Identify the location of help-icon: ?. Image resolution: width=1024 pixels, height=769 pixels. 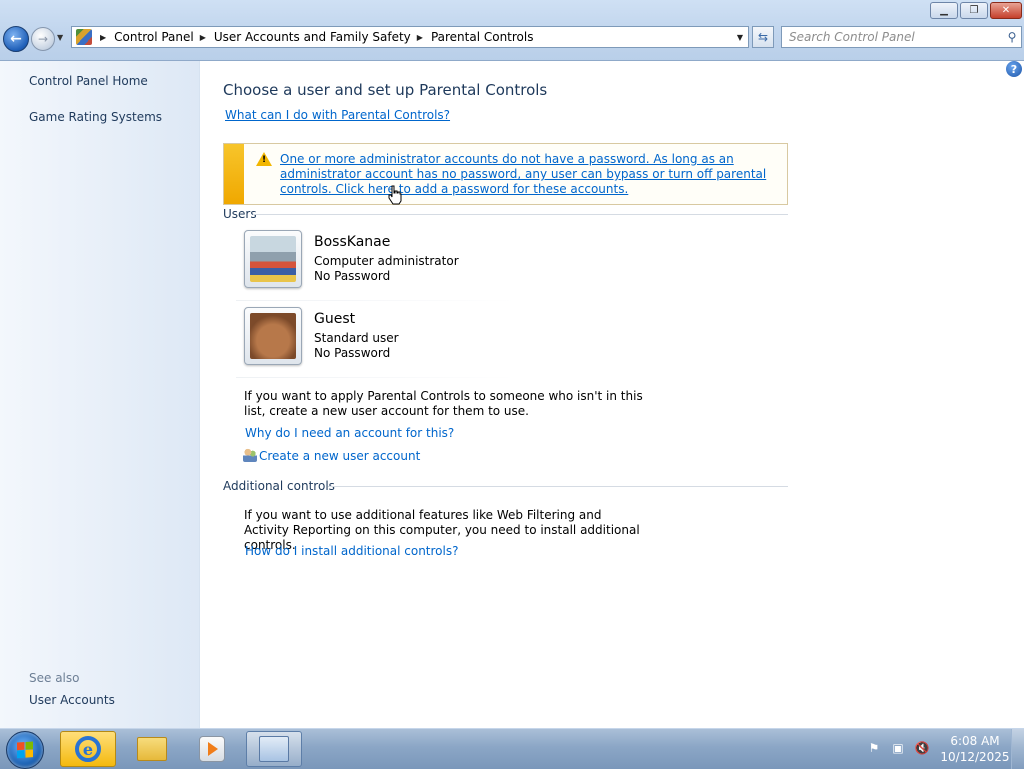
(1014, 69).